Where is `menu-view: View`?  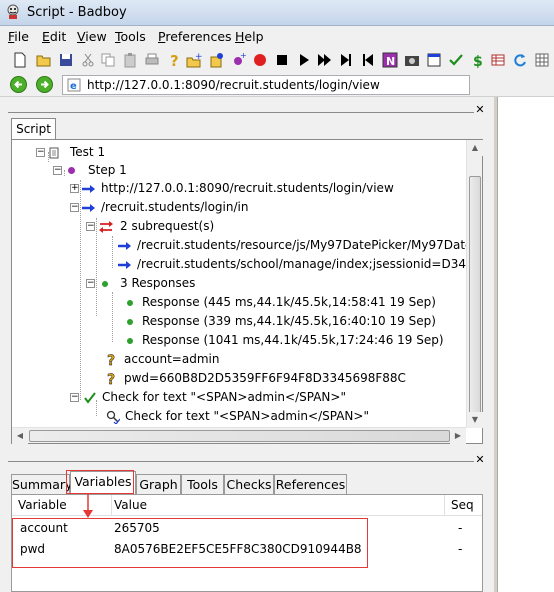 menu-view: View is located at coordinates (92, 36).